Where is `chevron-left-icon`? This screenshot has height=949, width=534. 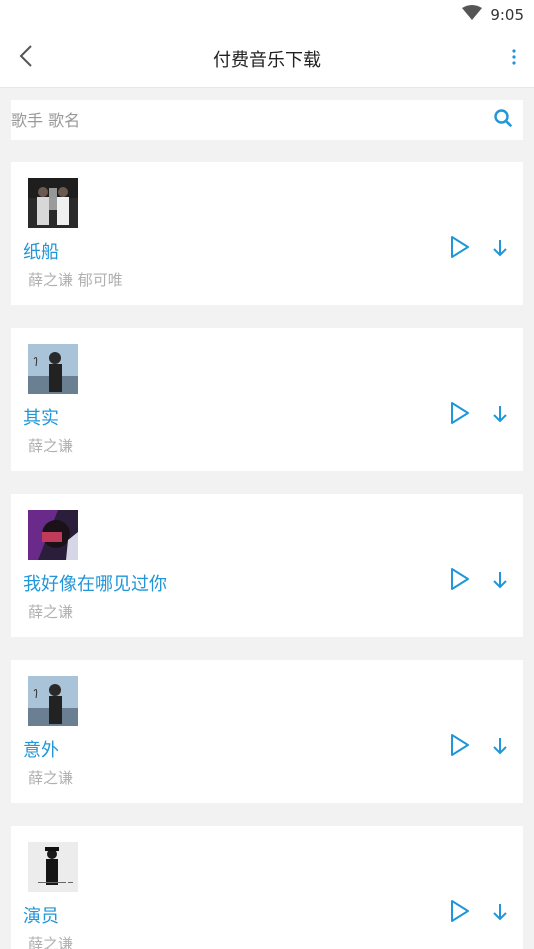 chevron-left-icon is located at coordinates (26, 58).